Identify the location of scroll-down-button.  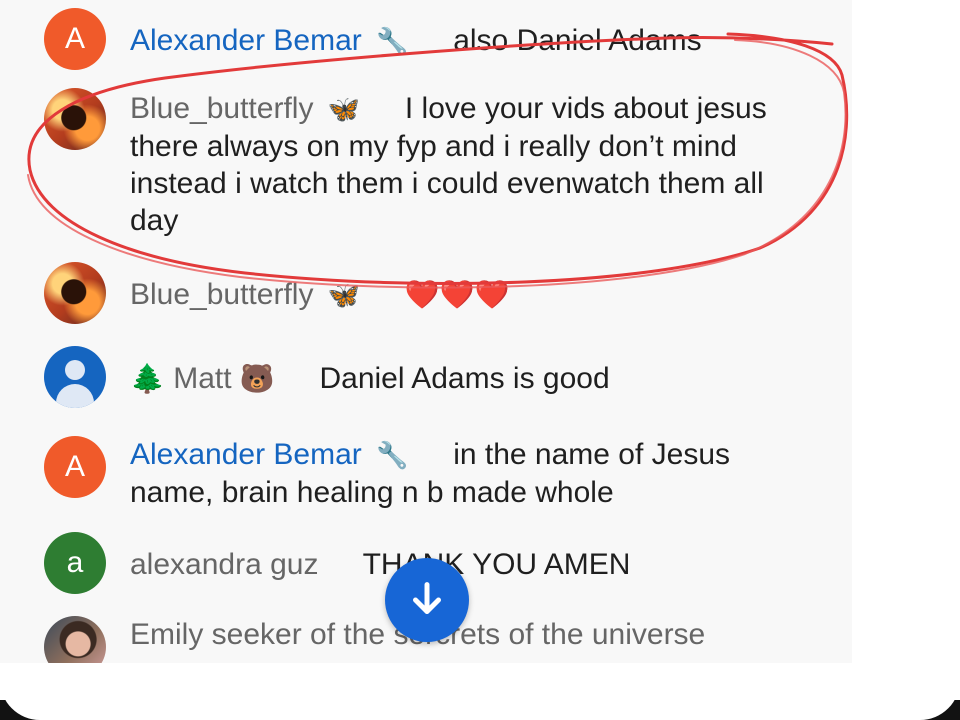
(427, 600).